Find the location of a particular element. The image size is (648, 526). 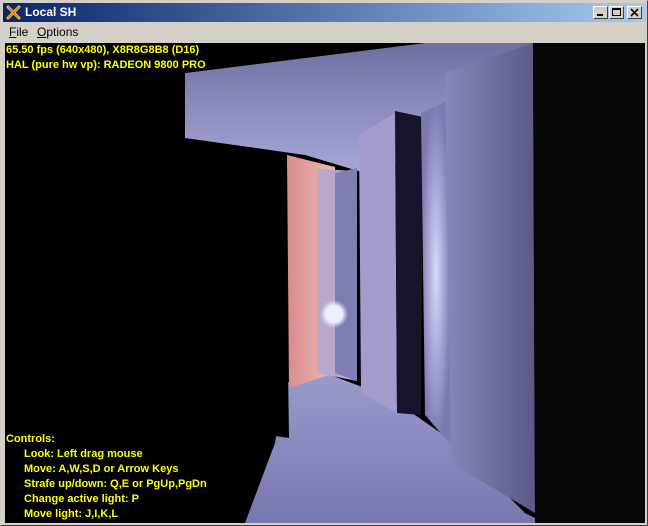

minimize-button is located at coordinates (600, 12).